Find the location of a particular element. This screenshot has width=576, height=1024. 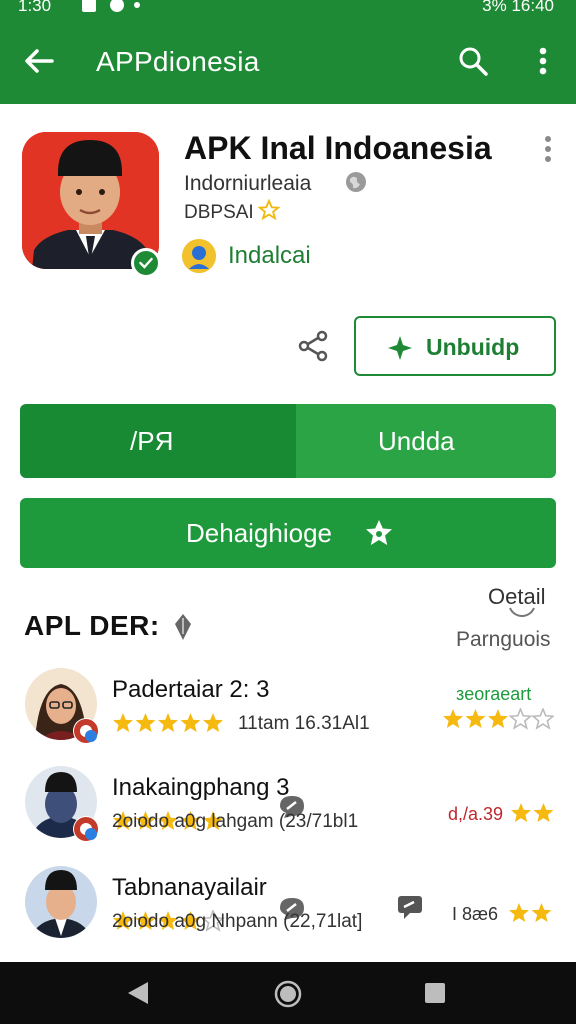

rate-button: Dehaighioge is located at coordinates (288, 533).